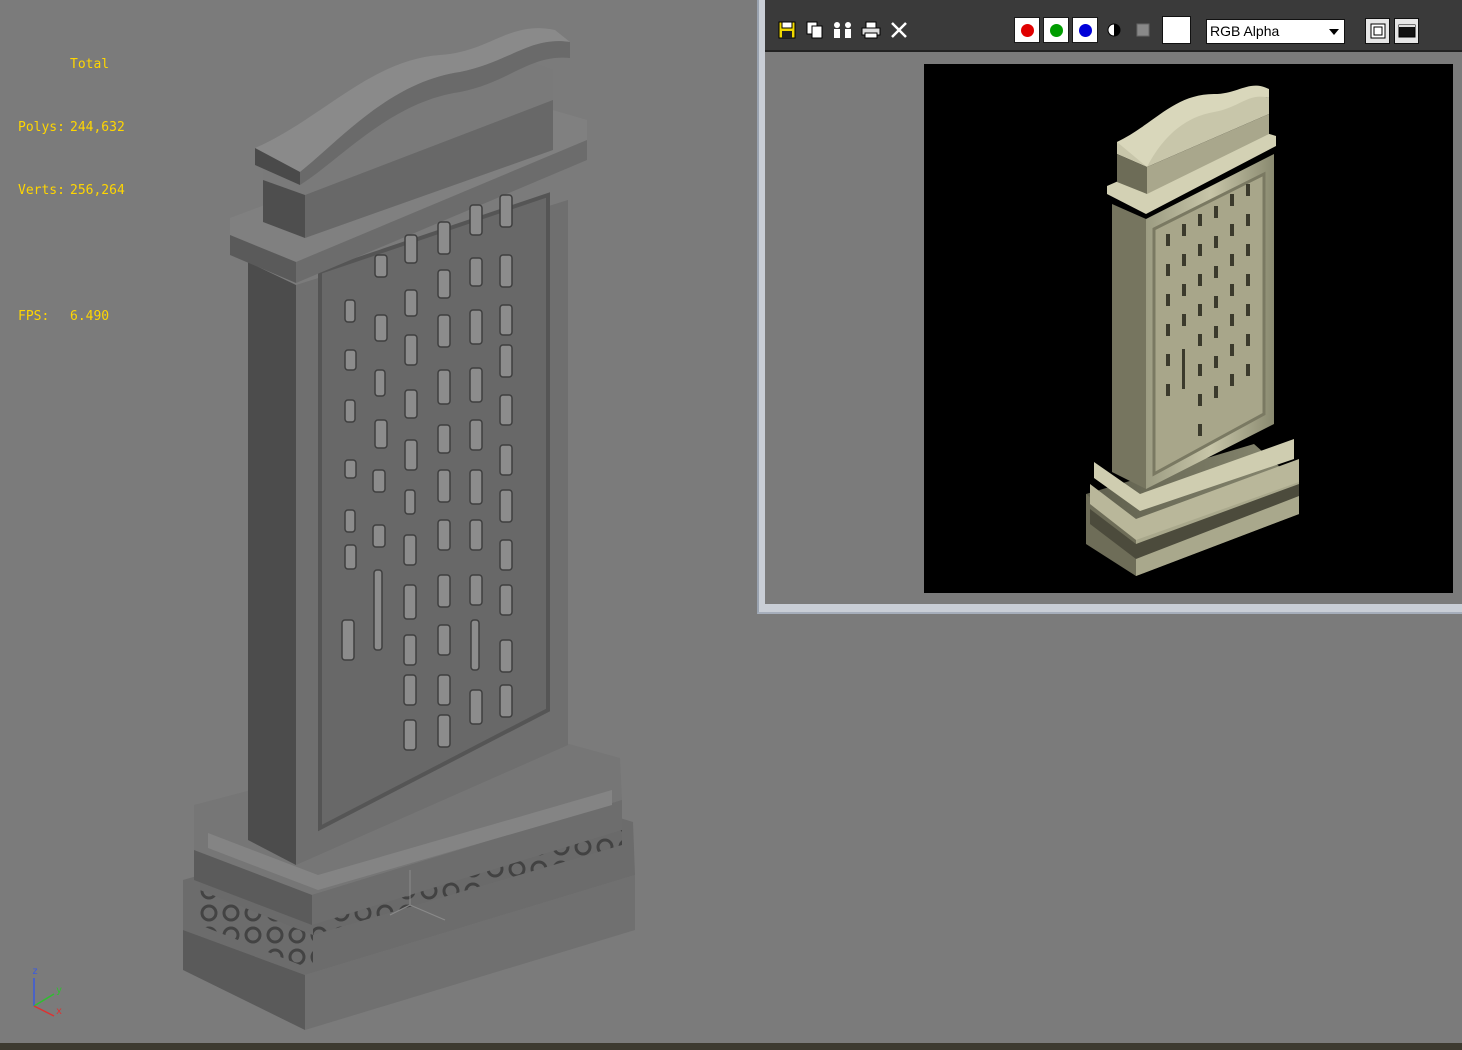 The width and height of the screenshot is (1462, 1050). Describe the element at coordinates (59, 1011) in the screenshot. I see `axis-x-label: x` at that location.